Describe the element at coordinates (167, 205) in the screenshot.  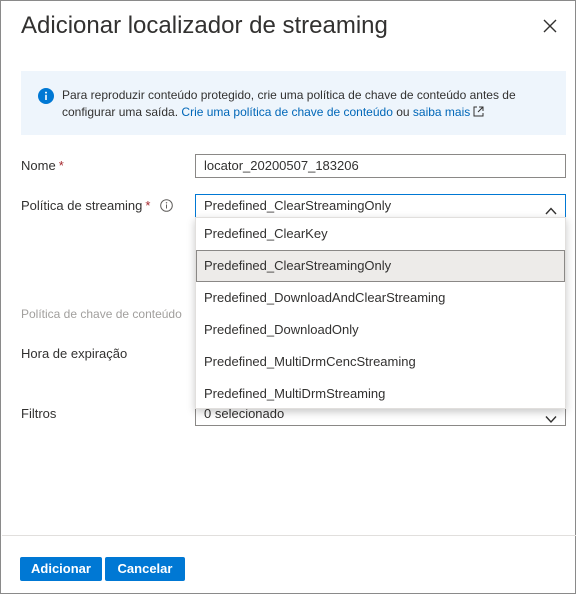
I see `info-circle-icon` at that location.